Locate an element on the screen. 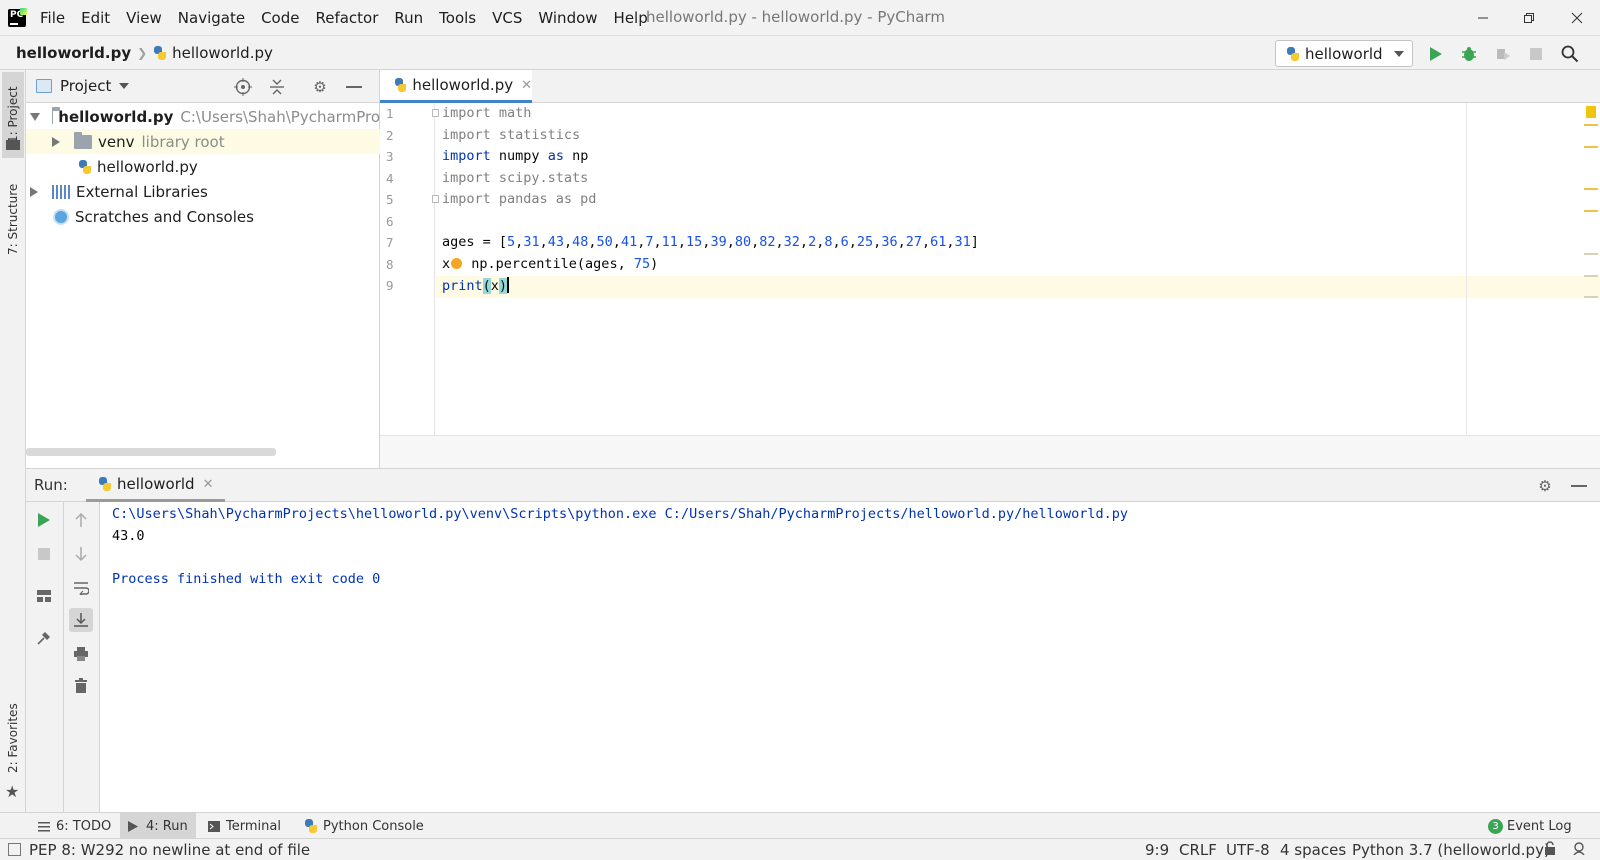 Image resolution: width=1600 pixels, height=860 pixels. run-panel-label: Run: is located at coordinates (51, 485).